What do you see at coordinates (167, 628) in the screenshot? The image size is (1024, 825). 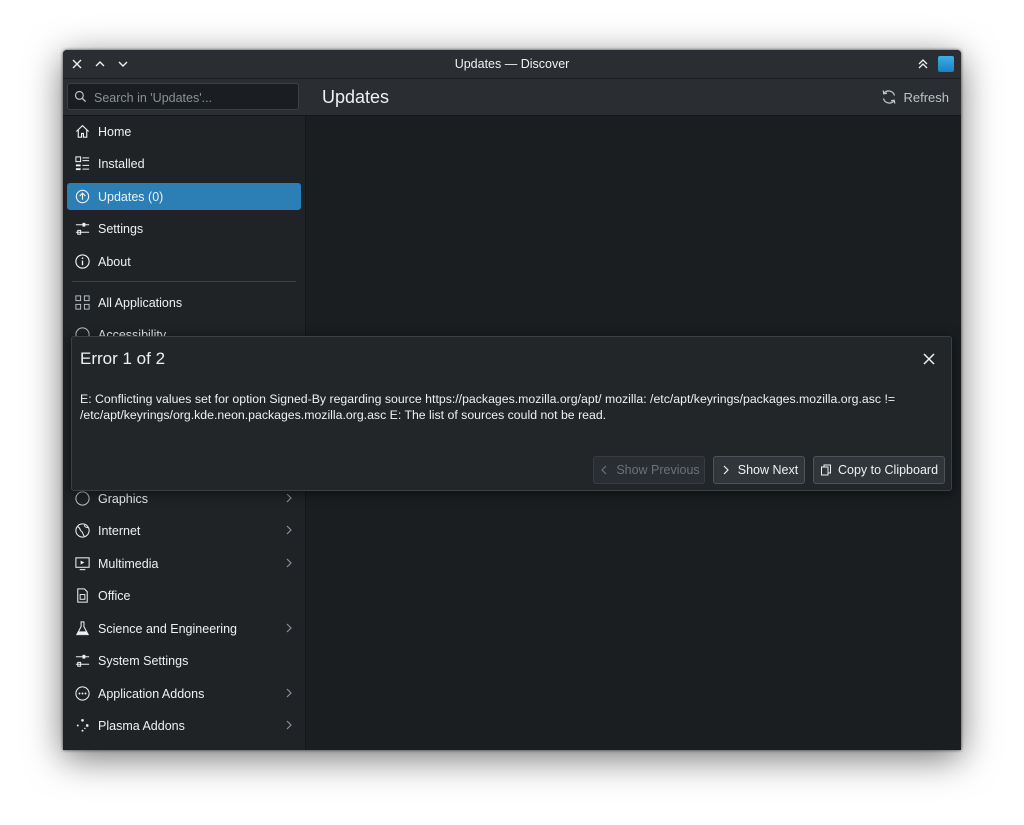 I see `sidebar-item-label: Science and Engineering` at bounding box center [167, 628].